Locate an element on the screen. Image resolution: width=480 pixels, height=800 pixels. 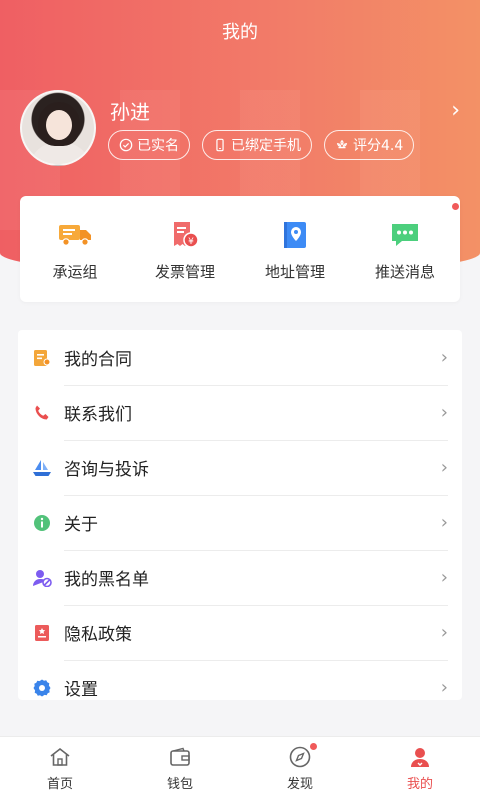
quick-action-carrier-group: 承运组 is located at coordinates (75, 249).